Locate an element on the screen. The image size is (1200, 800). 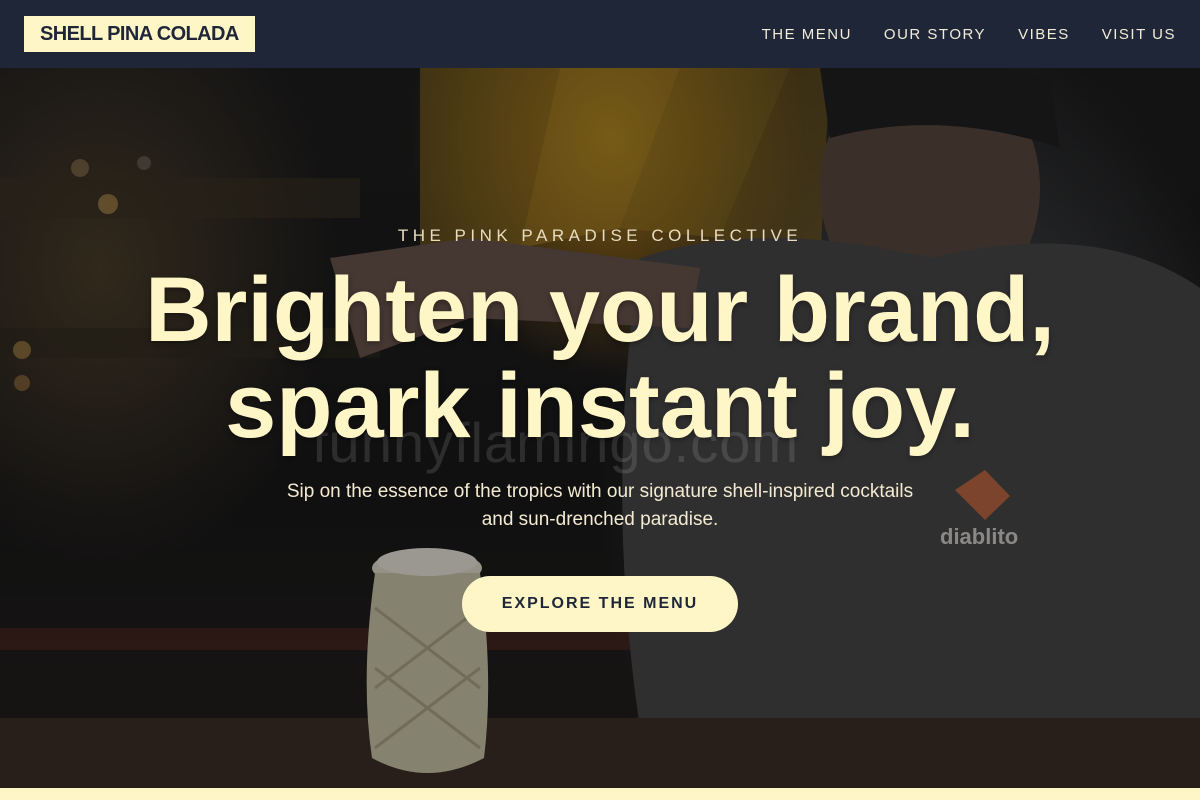
brand-logo: SHELL PINA COLADA is located at coordinates (139, 34).